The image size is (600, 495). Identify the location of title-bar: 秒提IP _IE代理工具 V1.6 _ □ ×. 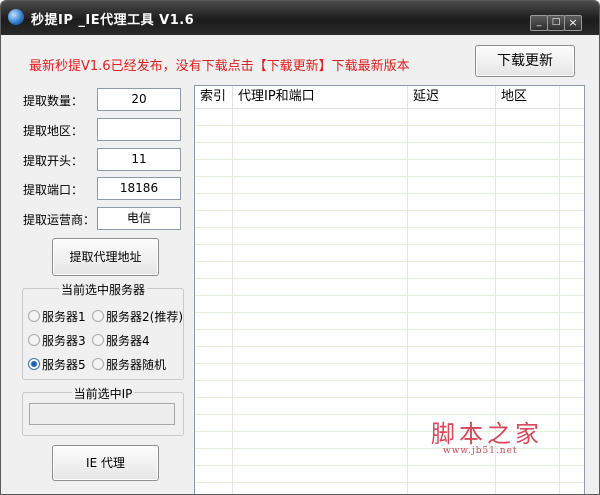
(300, 18).